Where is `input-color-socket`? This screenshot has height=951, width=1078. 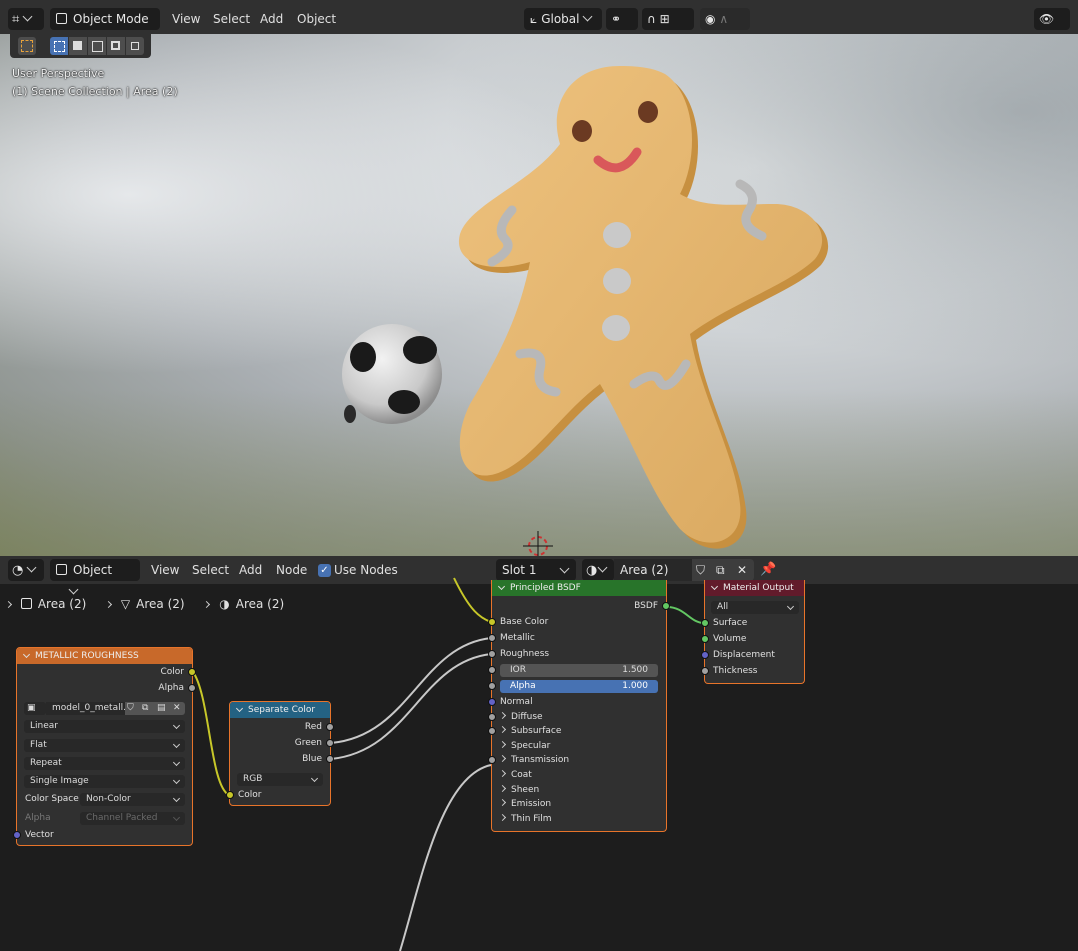
input-color-socket is located at coordinates (230, 795).